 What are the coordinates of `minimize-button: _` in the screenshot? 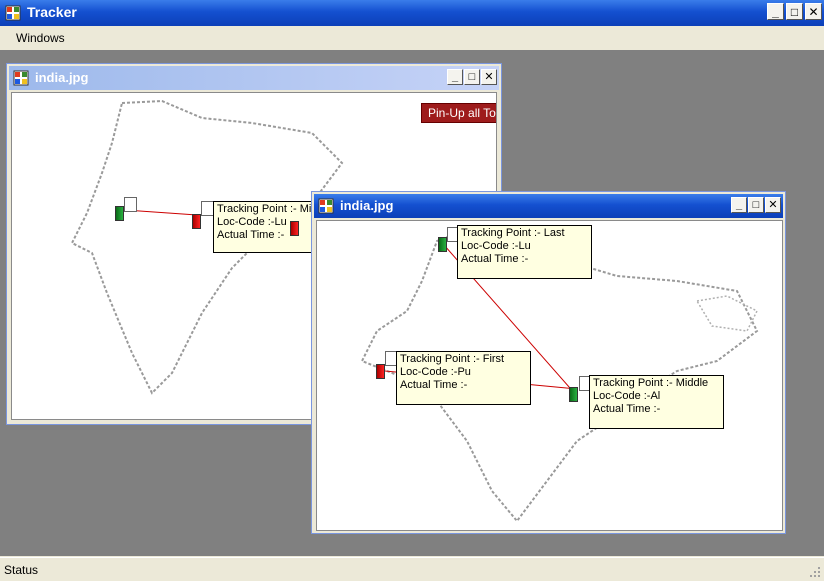 It's located at (775, 11).